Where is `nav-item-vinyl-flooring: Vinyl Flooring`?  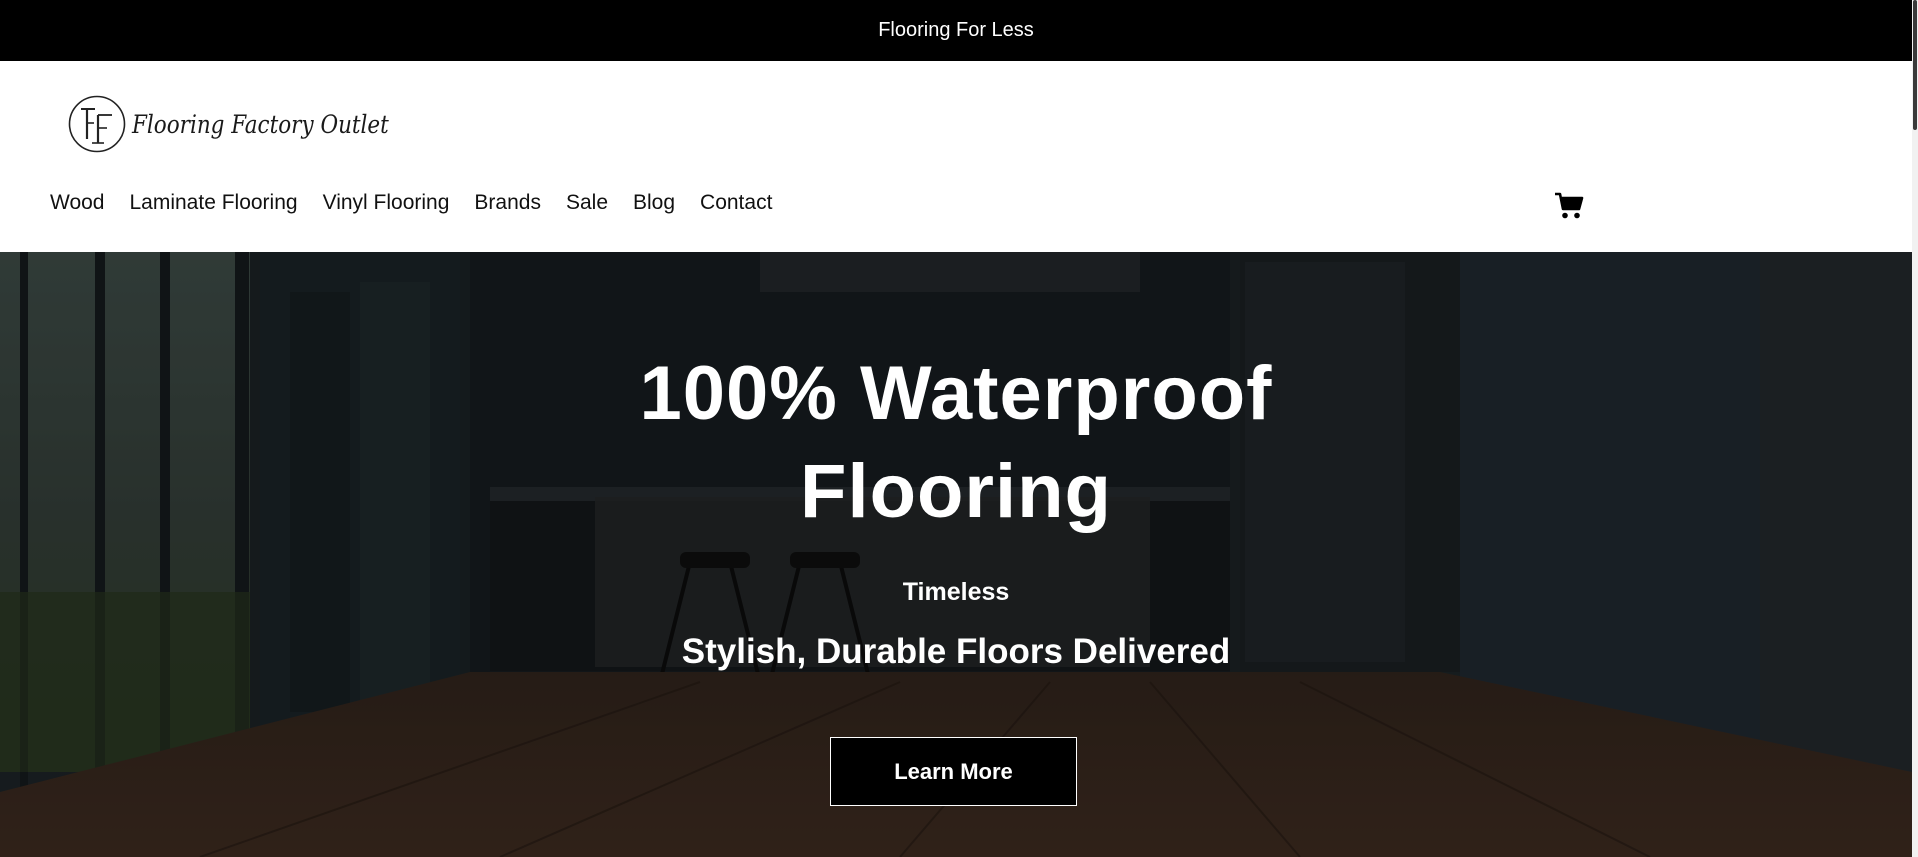
nav-item-vinyl-flooring: Vinyl Flooring is located at coordinates (386, 203).